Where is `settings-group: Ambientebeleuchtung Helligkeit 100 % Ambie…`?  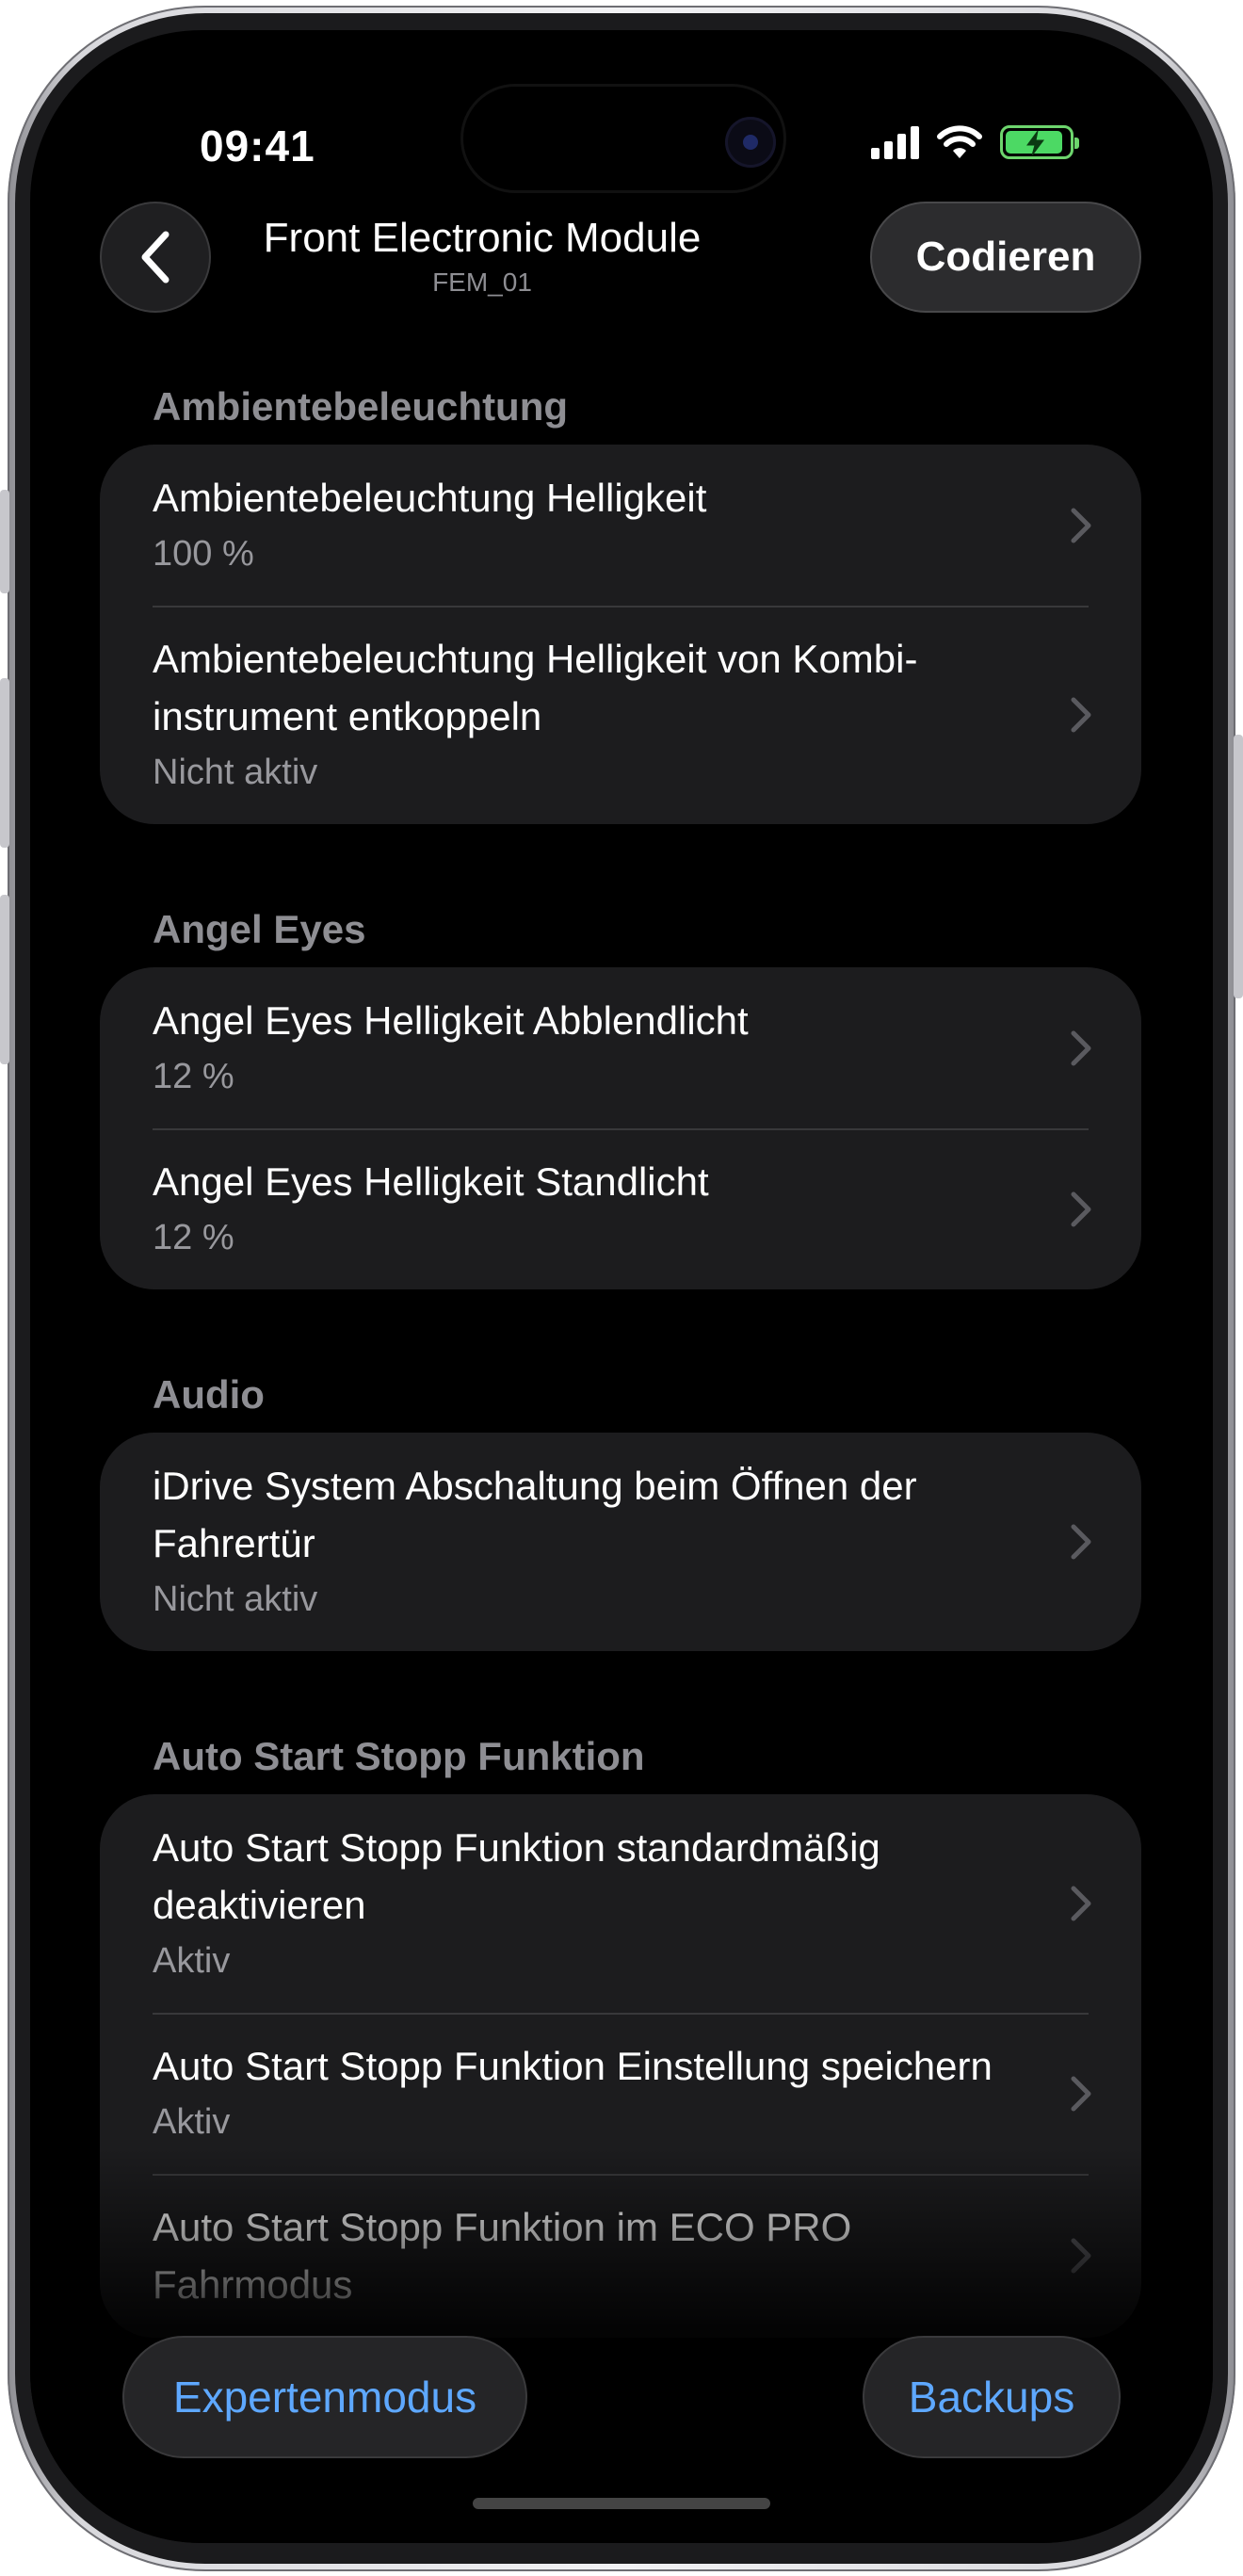 settings-group: Ambientebeleuchtung Helligkeit 100 % Ambie… is located at coordinates (621, 634).